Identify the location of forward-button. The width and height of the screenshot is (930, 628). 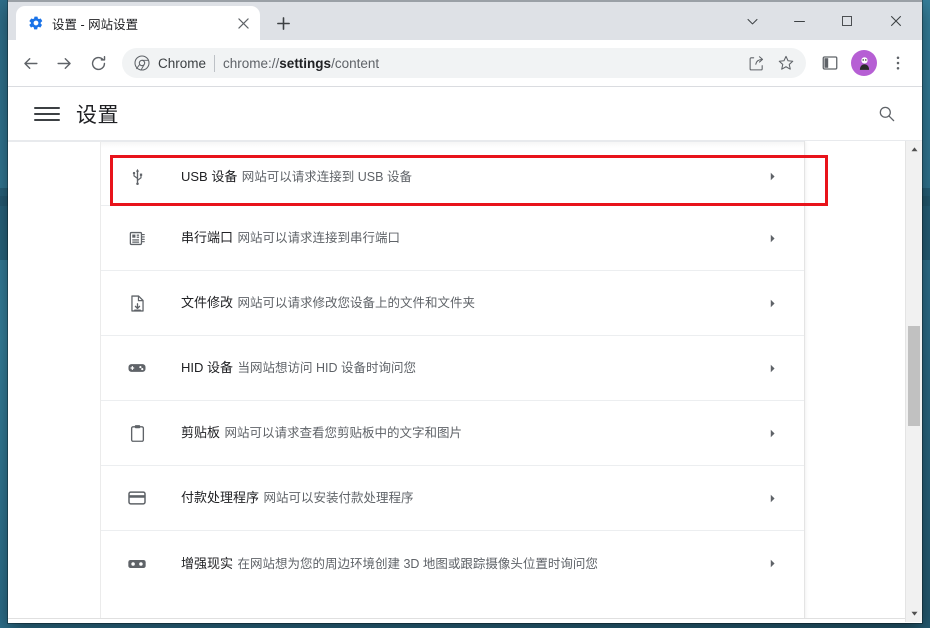
(64, 63).